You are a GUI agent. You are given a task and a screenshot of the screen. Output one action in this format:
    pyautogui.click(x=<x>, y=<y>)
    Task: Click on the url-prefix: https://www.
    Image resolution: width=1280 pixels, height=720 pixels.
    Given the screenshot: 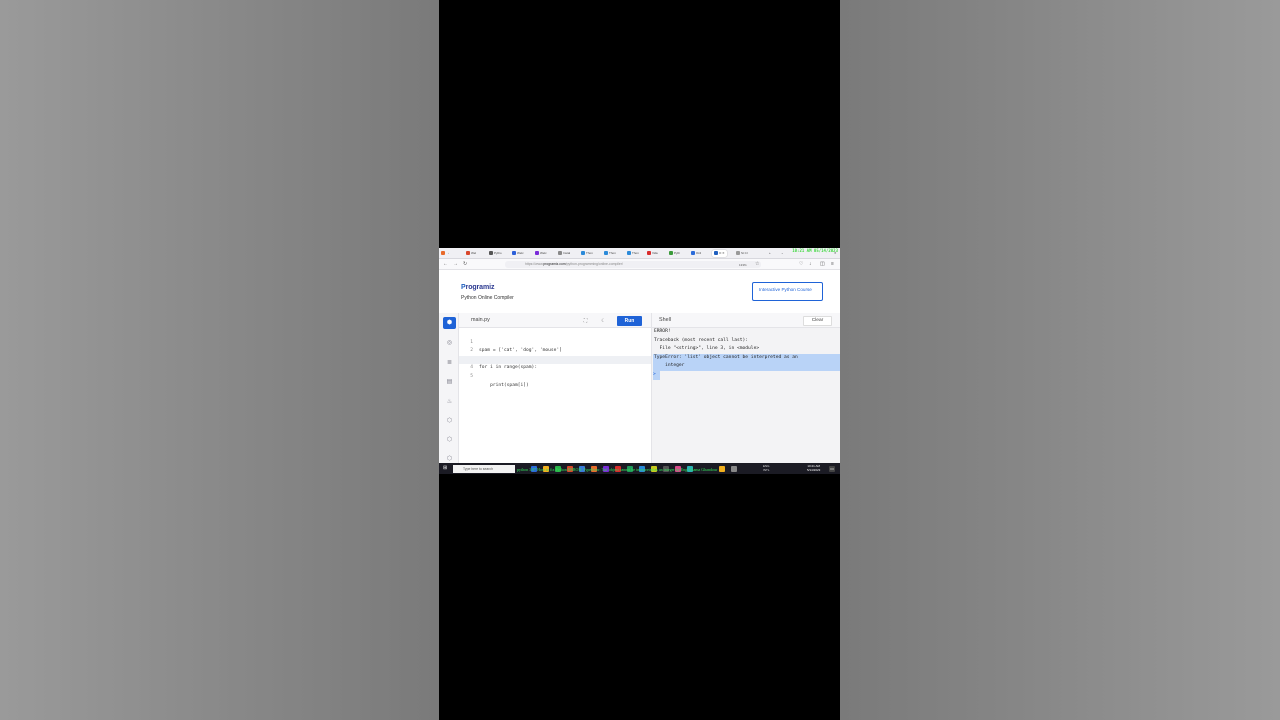 What is the action you would take?
    pyautogui.click(x=534, y=264)
    